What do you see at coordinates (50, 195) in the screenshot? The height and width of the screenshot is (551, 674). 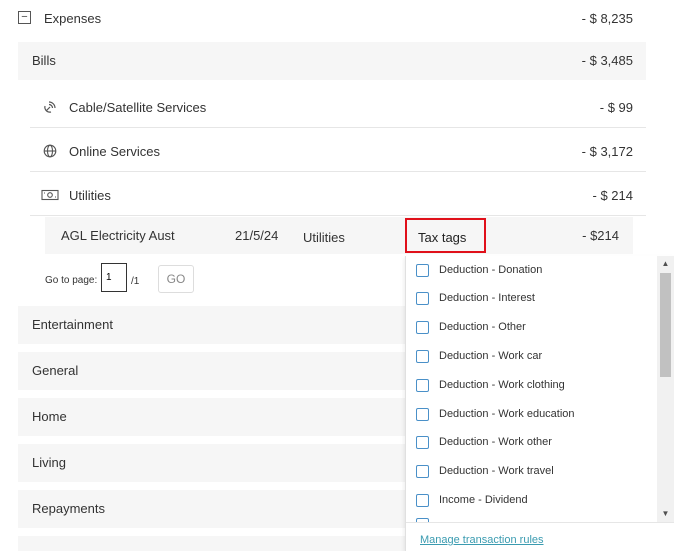 I see `money-icon` at bounding box center [50, 195].